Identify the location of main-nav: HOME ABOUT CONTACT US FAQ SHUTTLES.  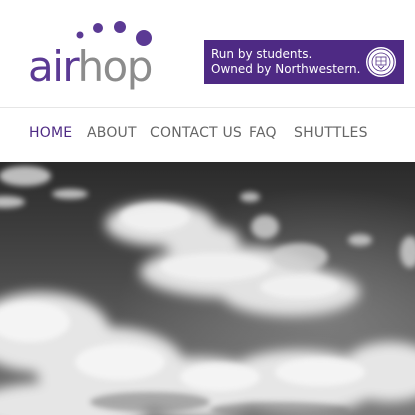
(207, 135).